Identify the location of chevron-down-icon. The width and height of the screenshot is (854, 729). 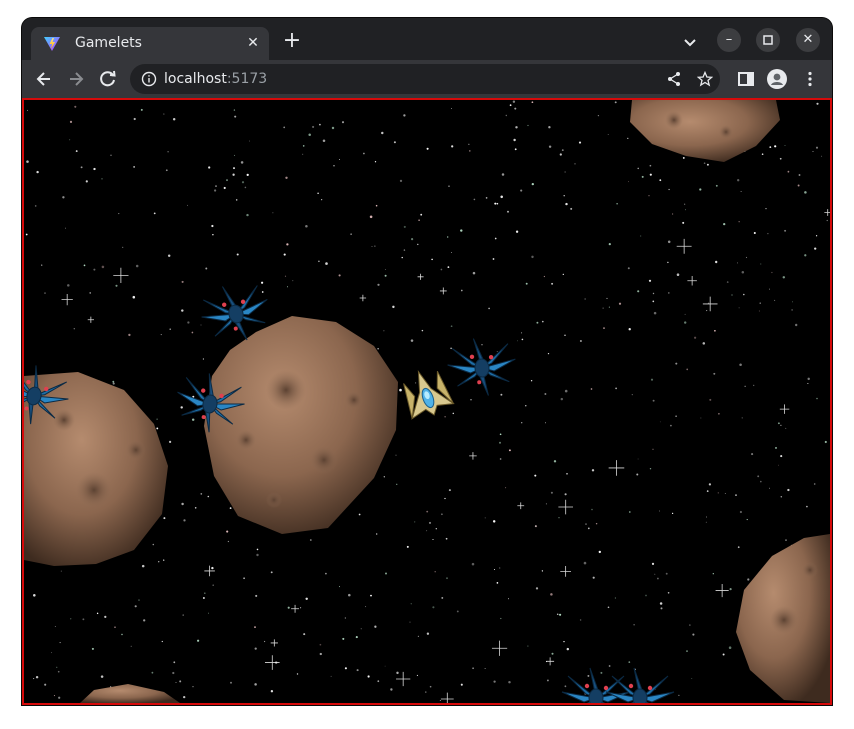
(690, 42).